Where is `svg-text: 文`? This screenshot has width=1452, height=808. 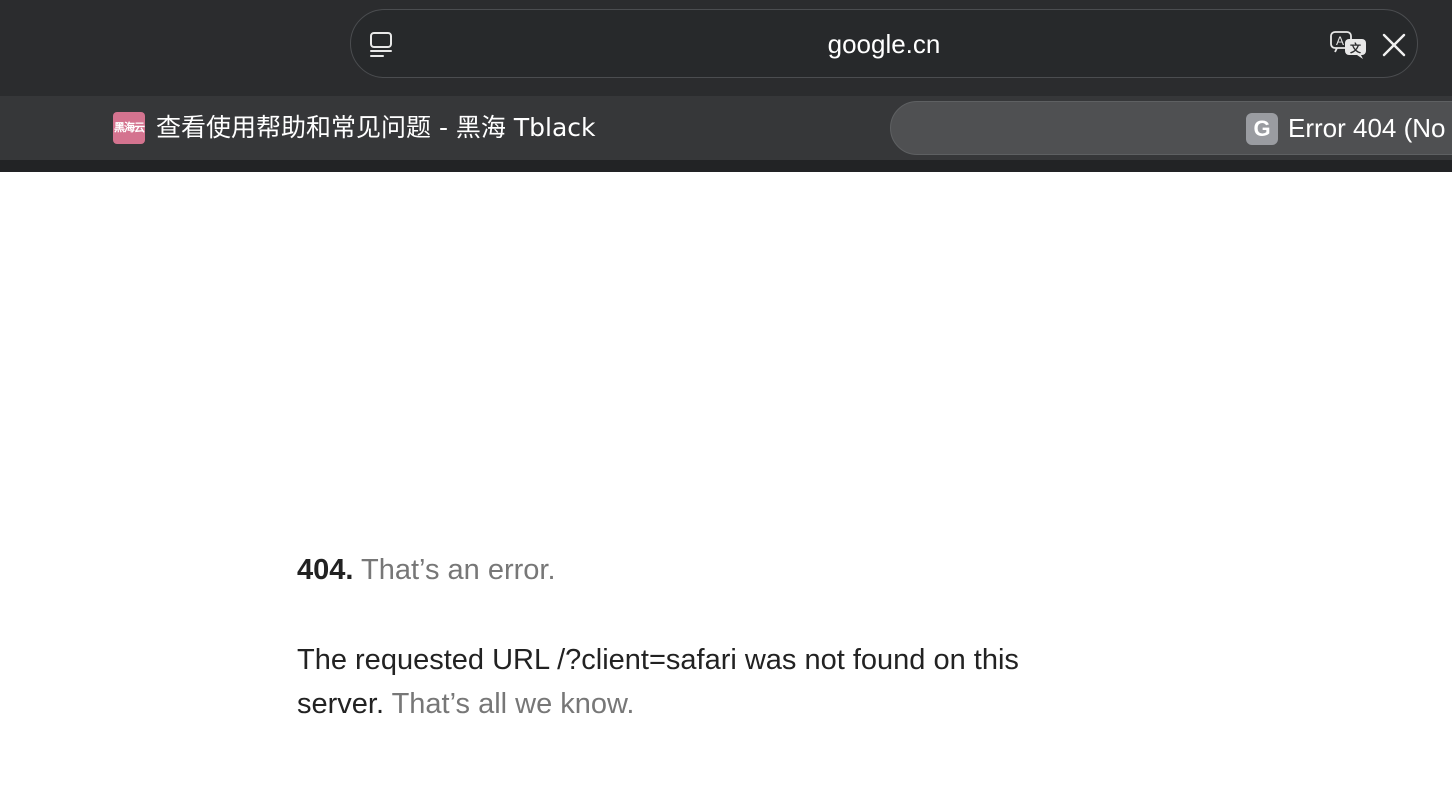
svg-text: 文 is located at coordinates (1356, 48).